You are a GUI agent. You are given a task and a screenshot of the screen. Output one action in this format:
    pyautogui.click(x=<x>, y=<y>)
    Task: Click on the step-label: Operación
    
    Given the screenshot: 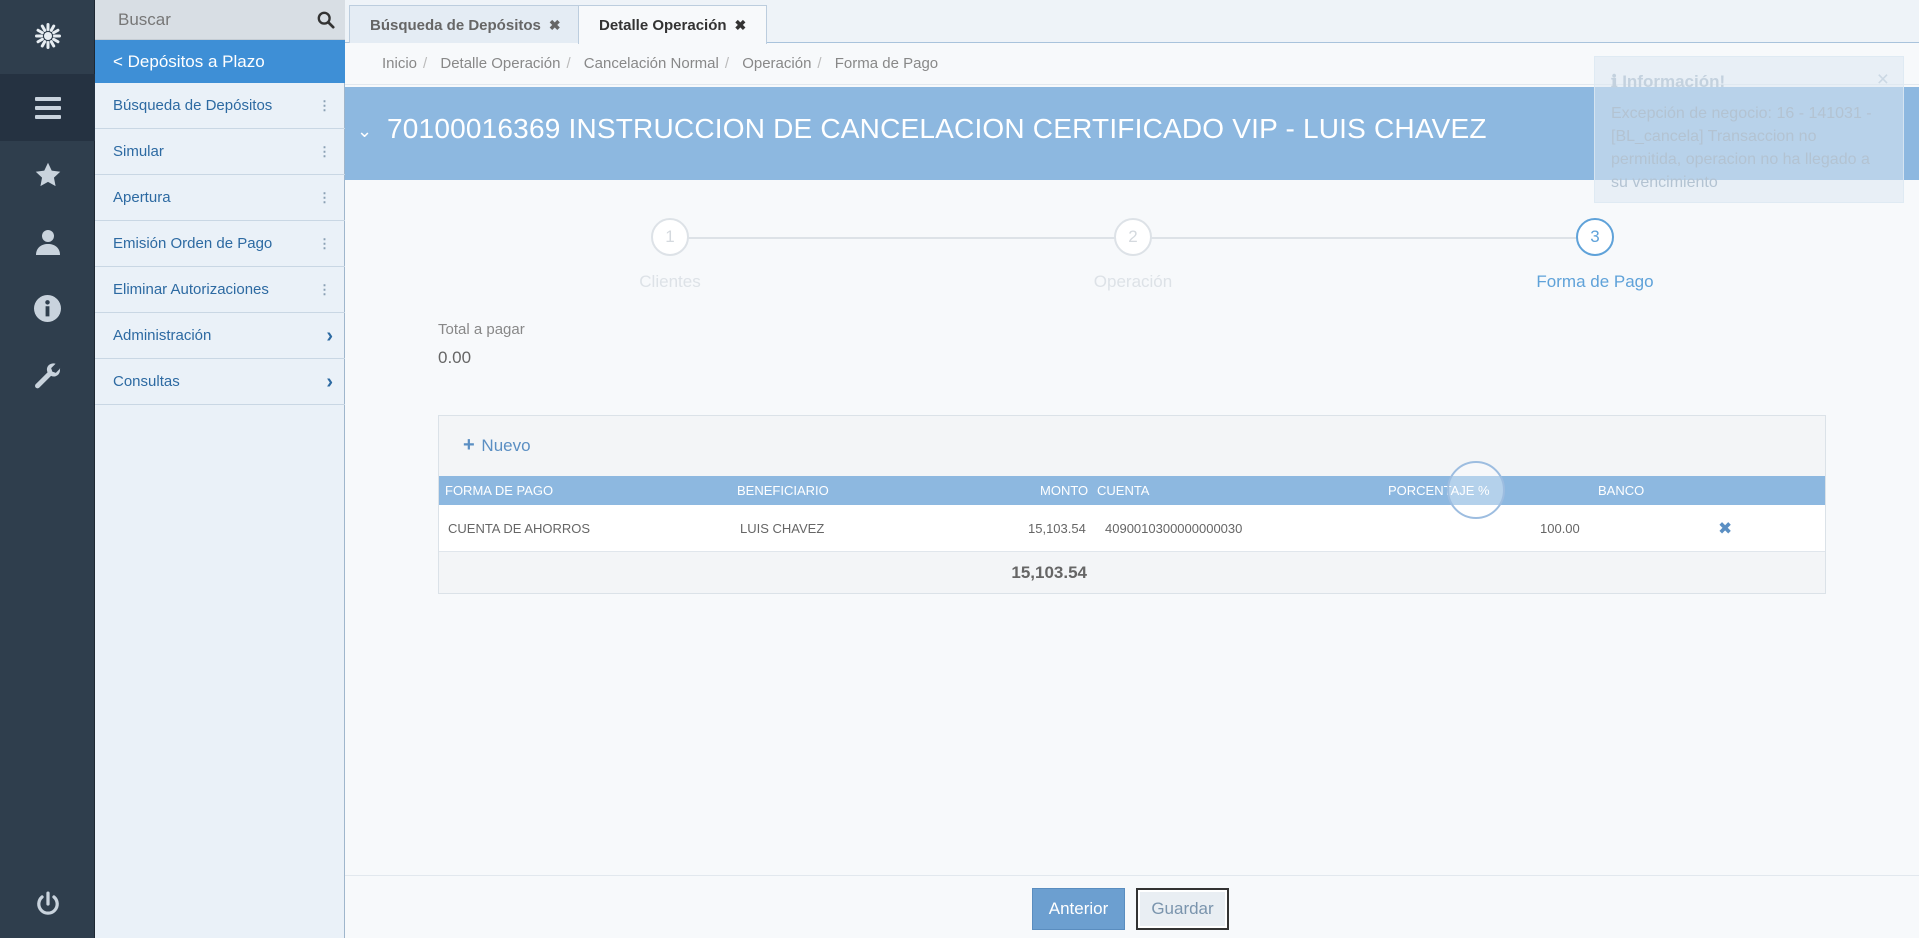 What is the action you would take?
    pyautogui.click(x=1133, y=281)
    